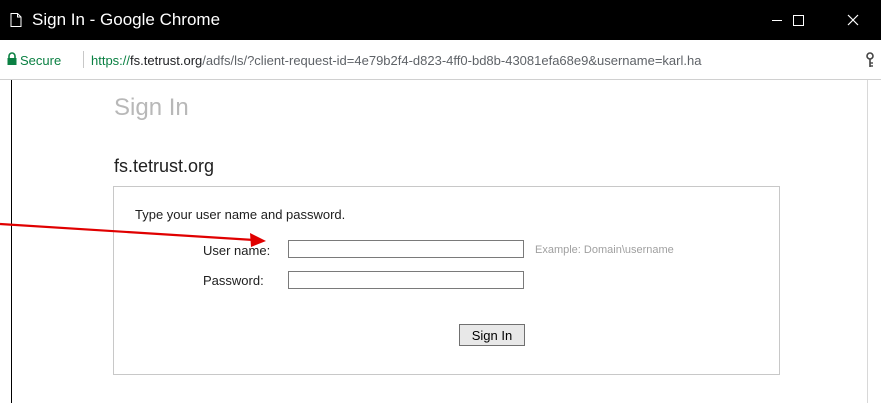 The height and width of the screenshot is (403, 881). Describe the element at coordinates (240, 214) in the screenshot. I see `login-instructions: Type your user name and password.` at that location.